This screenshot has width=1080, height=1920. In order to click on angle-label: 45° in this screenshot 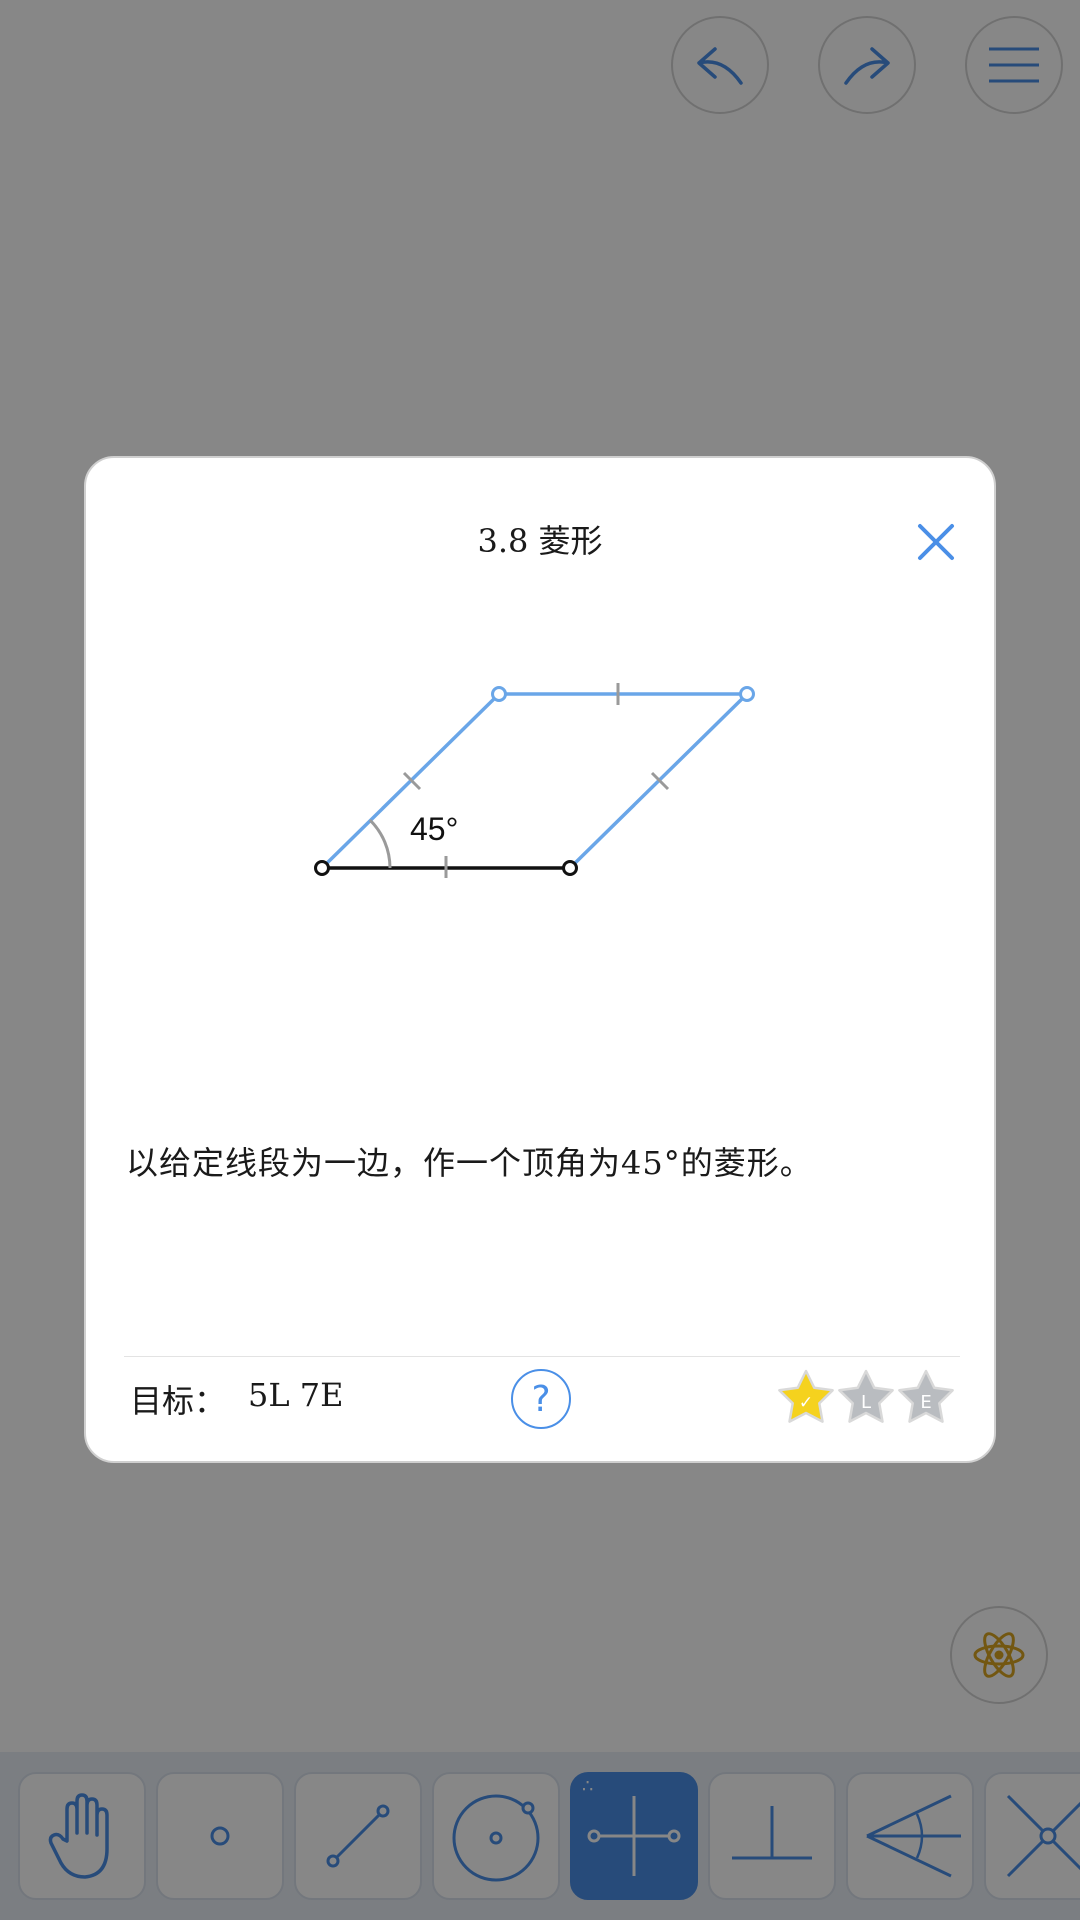, I will do `click(434, 829)`.